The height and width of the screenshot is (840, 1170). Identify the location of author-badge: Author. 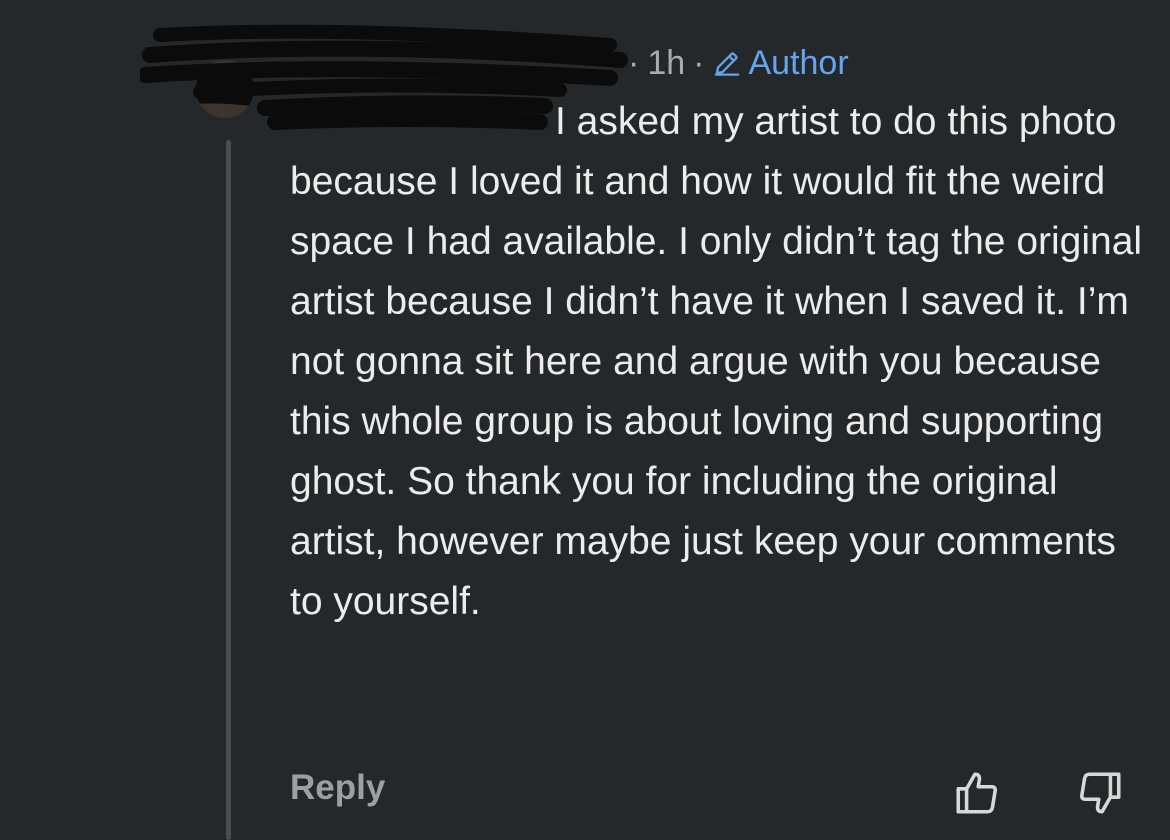
(780, 63).